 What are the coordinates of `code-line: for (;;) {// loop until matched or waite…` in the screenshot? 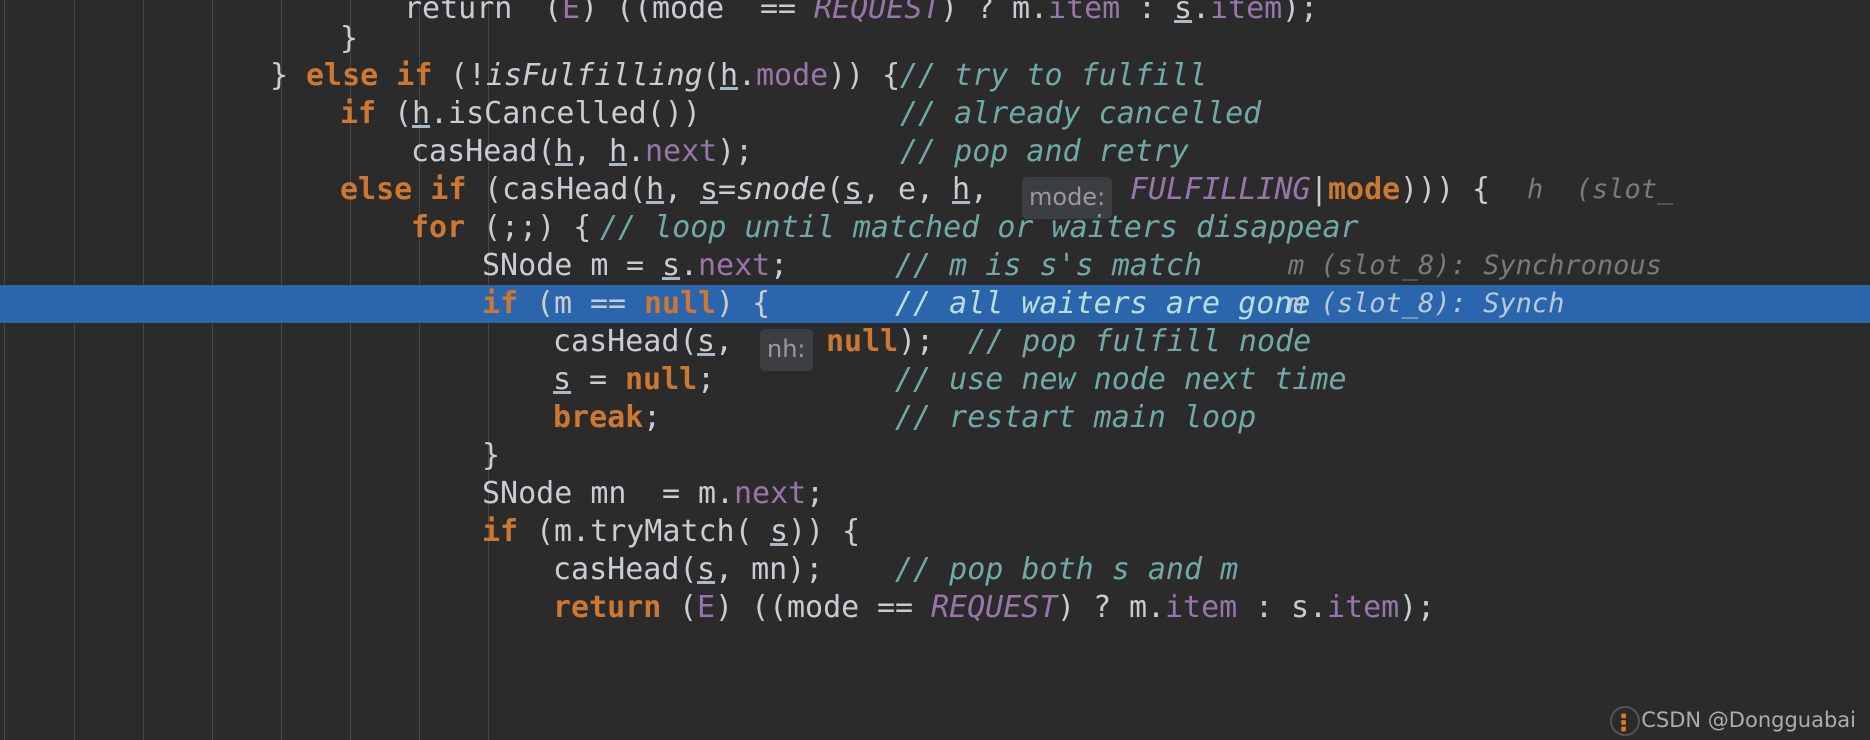 It's located at (935, 228).